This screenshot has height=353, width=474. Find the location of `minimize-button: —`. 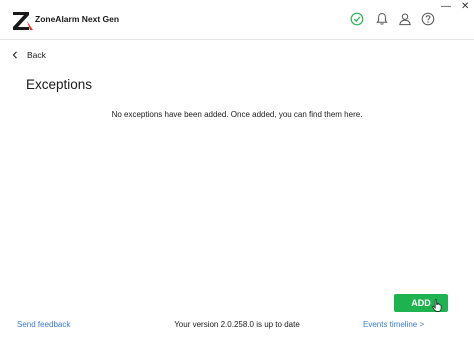

minimize-button: — is located at coordinates (446, 7).